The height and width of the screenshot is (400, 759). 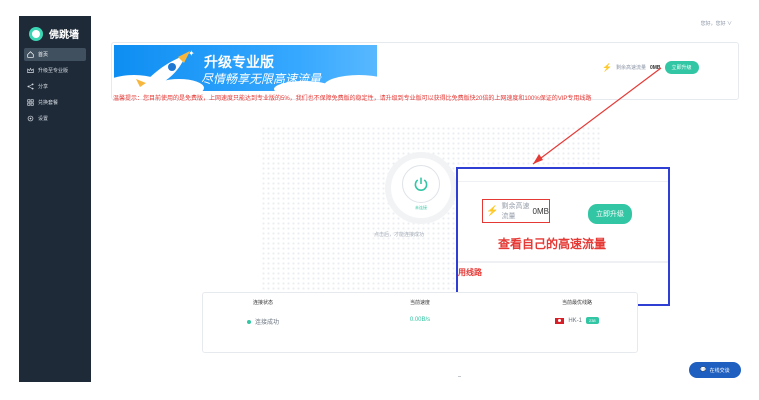 I want to click on app-name: 佛跳墙, so click(x=64, y=35).